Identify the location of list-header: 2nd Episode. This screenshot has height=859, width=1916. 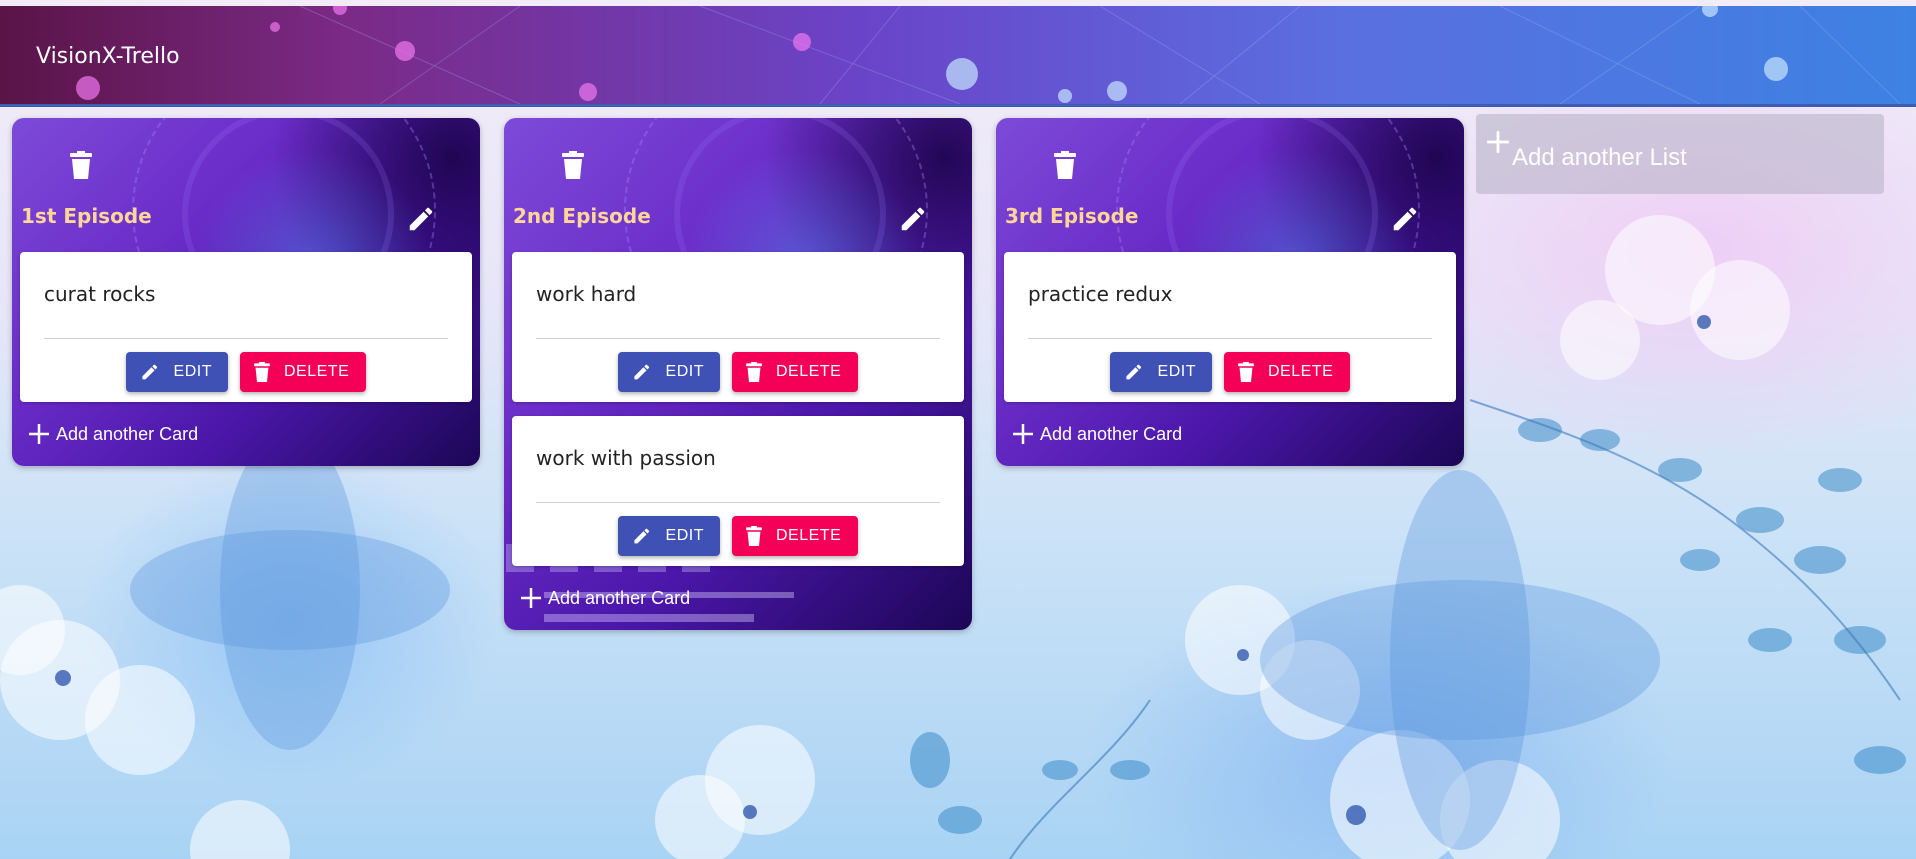
(738, 185).